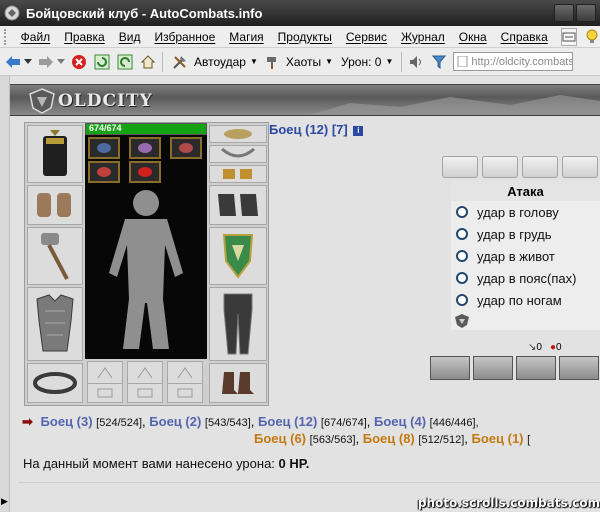 The width and height of the screenshot is (600, 512). Describe the element at coordinates (28, 62) in the screenshot. I see `back-dropdown-icon` at that location.